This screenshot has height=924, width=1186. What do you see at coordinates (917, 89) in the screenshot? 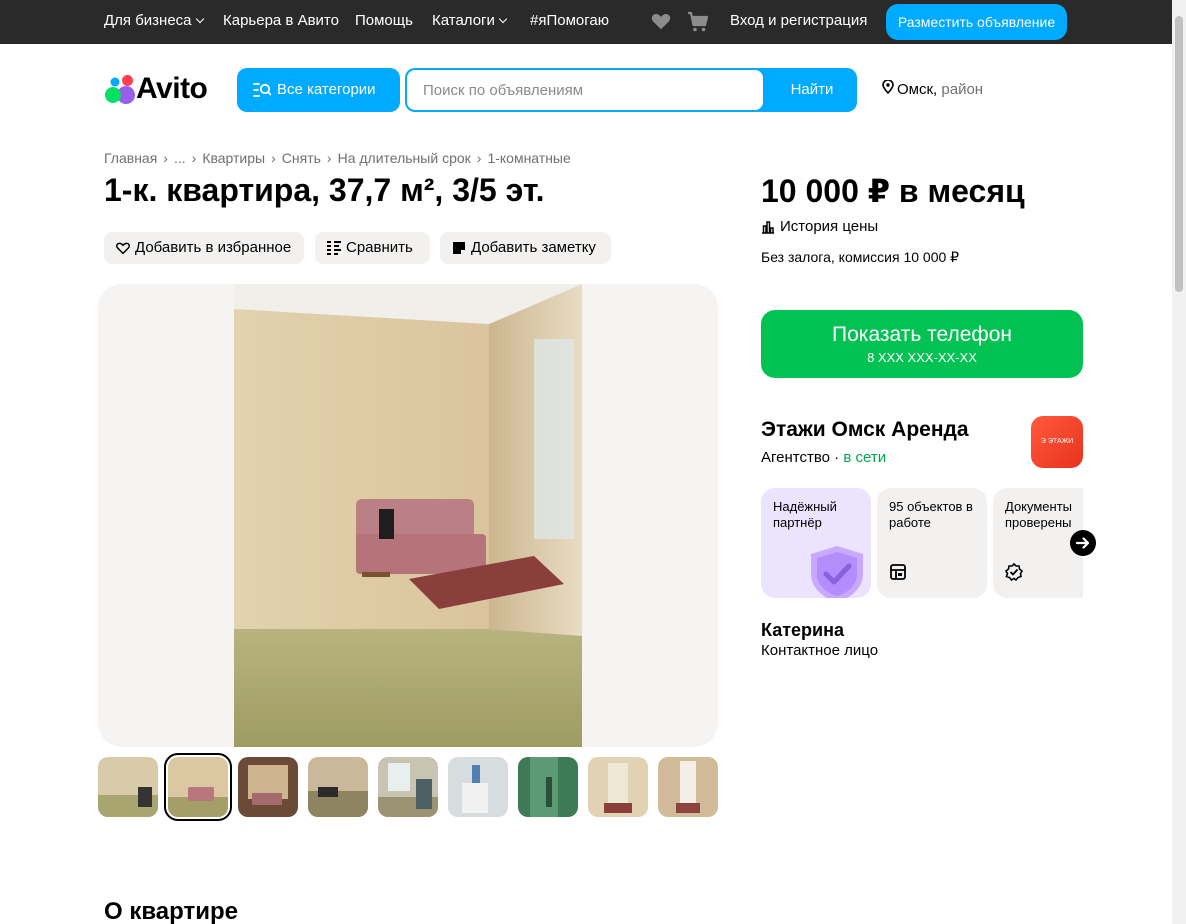
I see `location-city: Омск,` at bounding box center [917, 89].